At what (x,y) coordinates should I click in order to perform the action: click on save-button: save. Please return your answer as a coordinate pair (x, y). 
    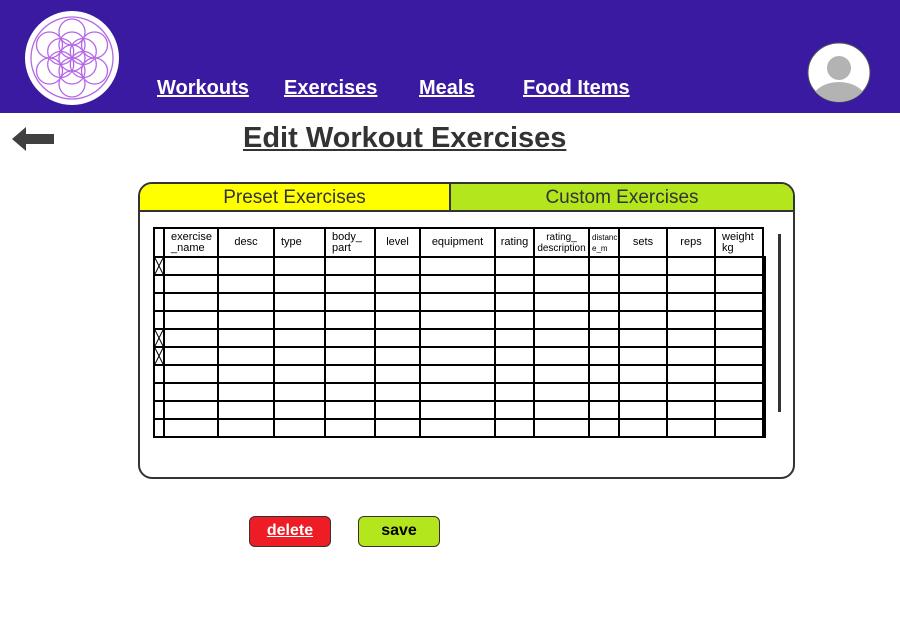
    Looking at the image, I should click on (399, 531).